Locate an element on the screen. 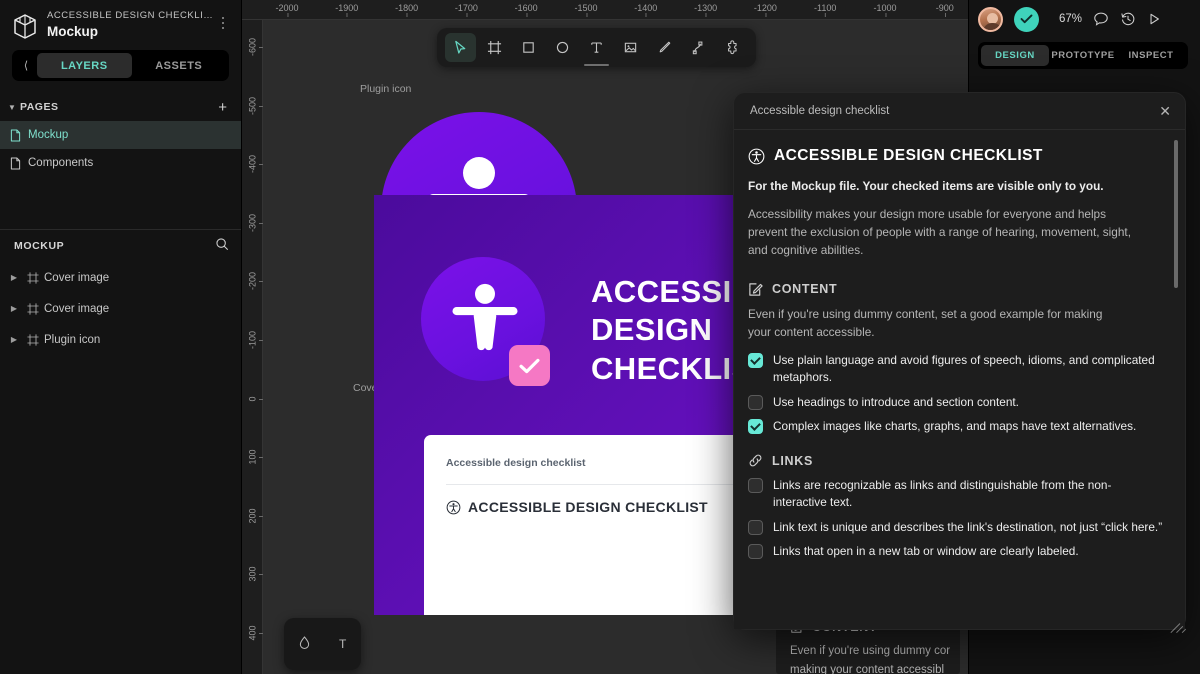 The width and height of the screenshot is (1200, 674). history-icon is located at coordinates (1128, 19).